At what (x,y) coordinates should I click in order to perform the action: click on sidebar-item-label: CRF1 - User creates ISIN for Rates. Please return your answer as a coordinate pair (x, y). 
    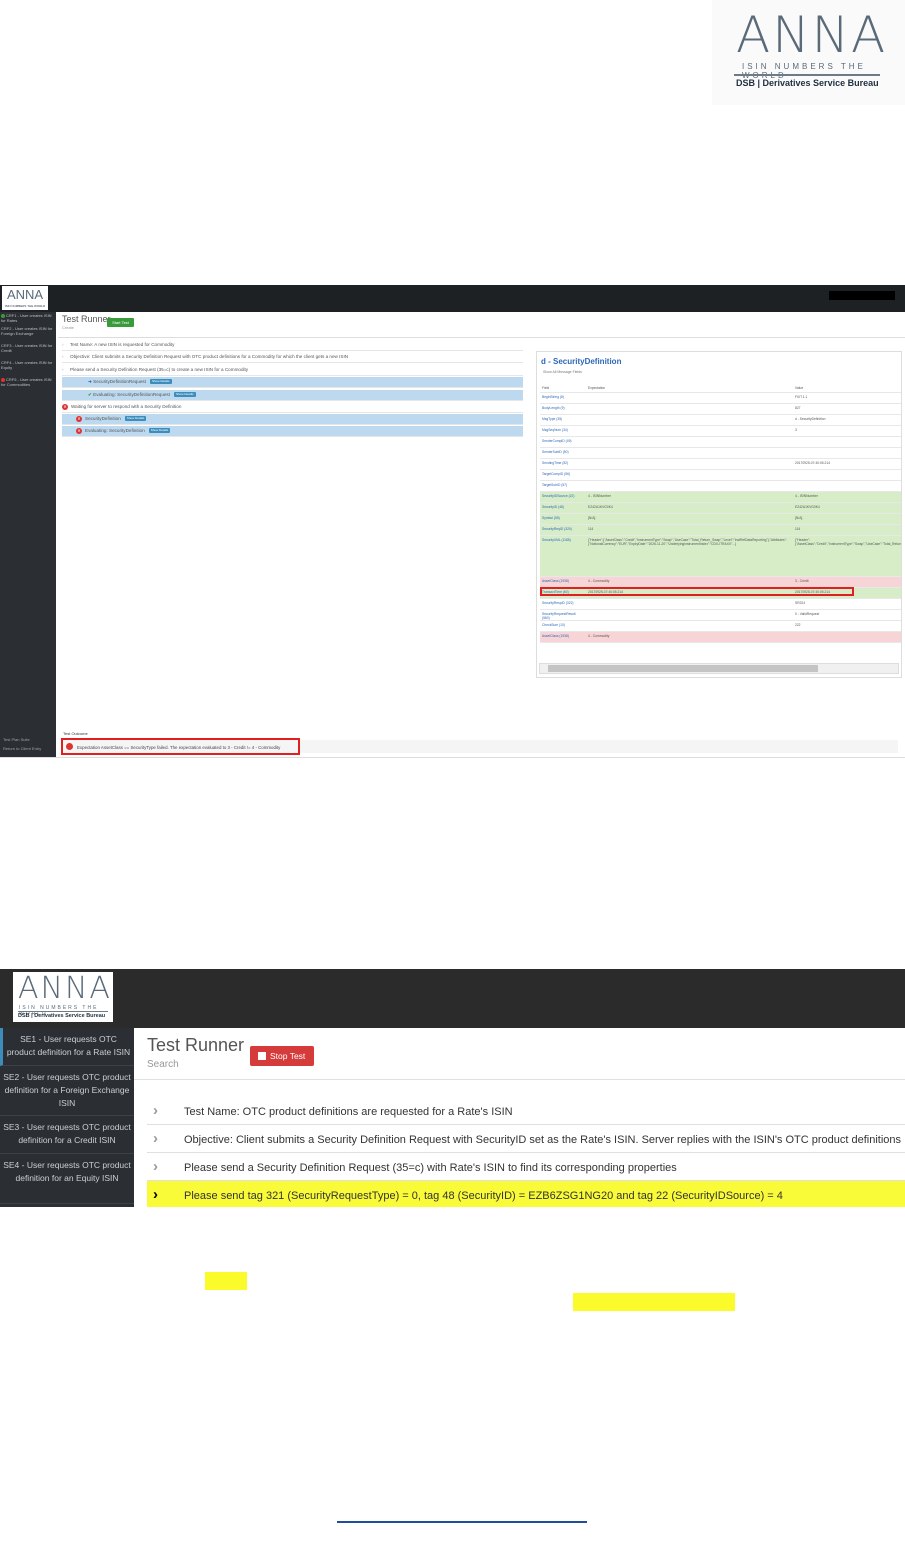
    Looking at the image, I should click on (26, 318).